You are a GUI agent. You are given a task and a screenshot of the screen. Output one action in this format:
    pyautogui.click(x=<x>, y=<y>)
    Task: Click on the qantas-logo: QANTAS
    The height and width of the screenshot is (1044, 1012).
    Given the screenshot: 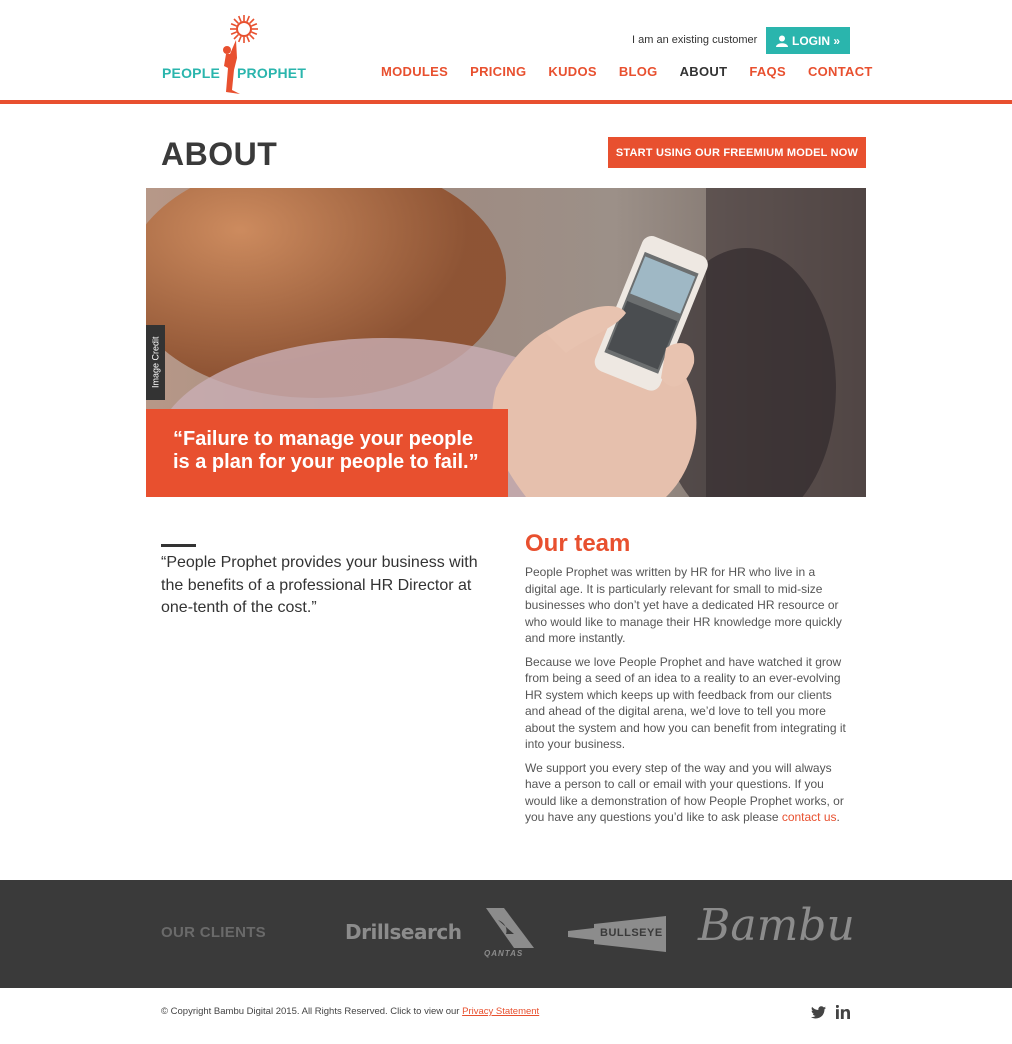 What is the action you would take?
    pyautogui.click(x=510, y=933)
    